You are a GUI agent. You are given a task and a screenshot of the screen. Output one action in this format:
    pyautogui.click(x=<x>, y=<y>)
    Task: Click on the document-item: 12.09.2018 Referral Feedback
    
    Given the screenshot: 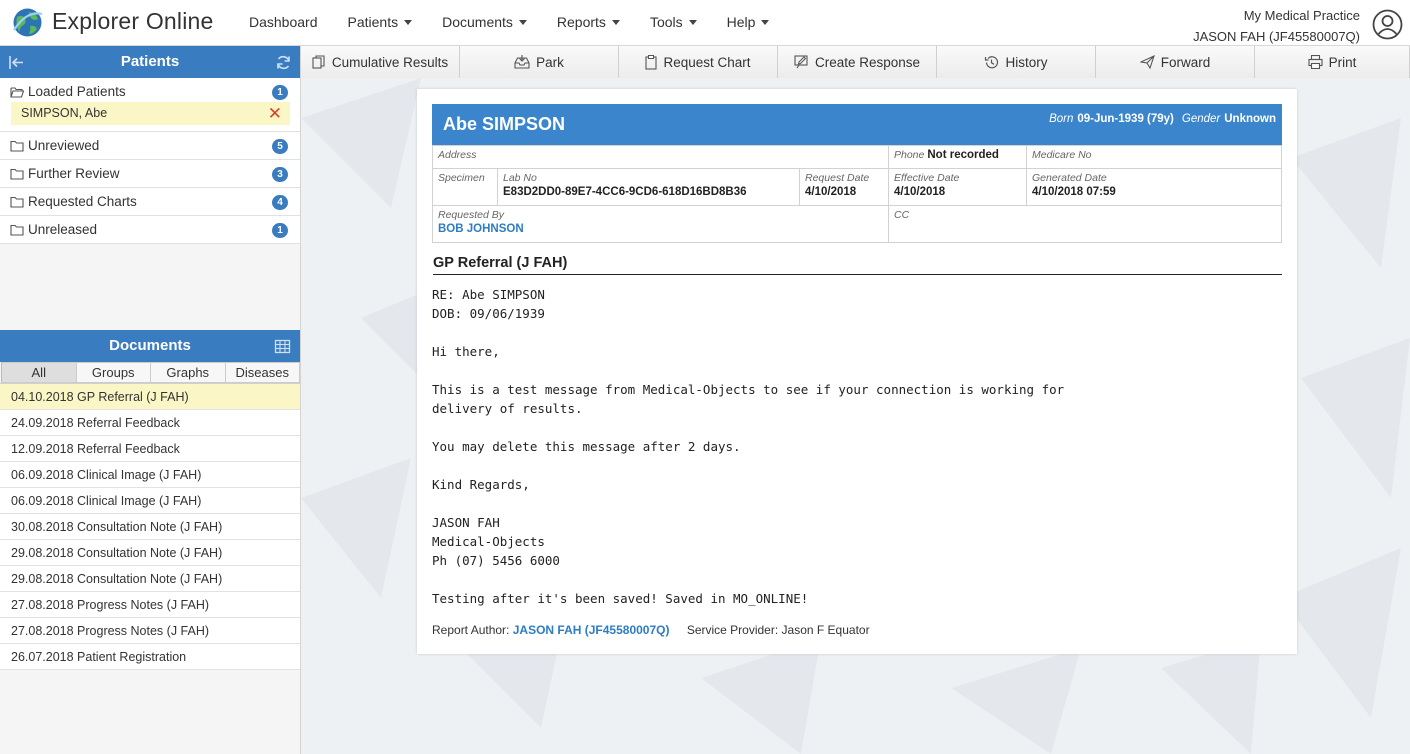 What is the action you would take?
    pyautogui.click(x=150, y=449)
    